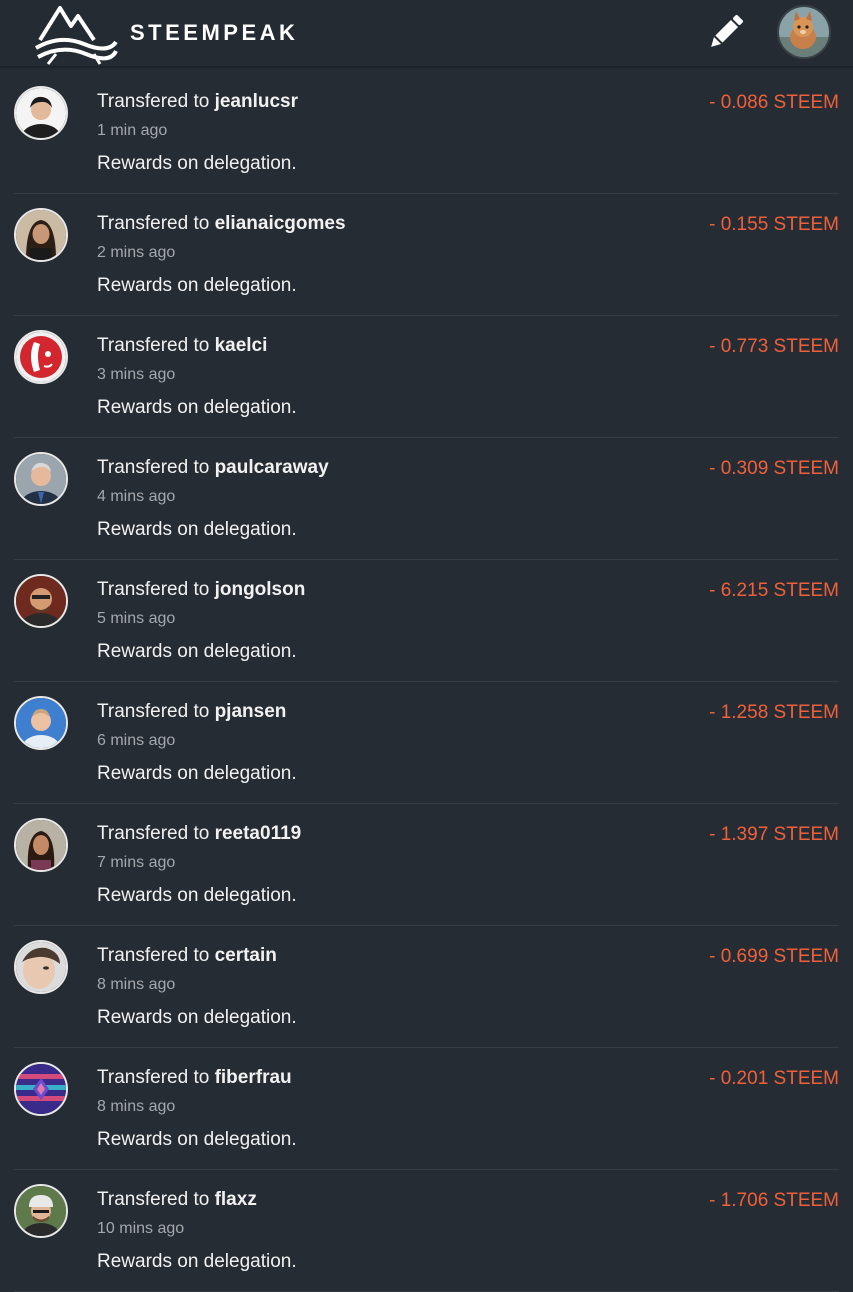 This screenshot has width=853, height=1292. Describe the element at coordinates (241, 345) in the screenshot. I see `recipient-username: kaelci` at that location.